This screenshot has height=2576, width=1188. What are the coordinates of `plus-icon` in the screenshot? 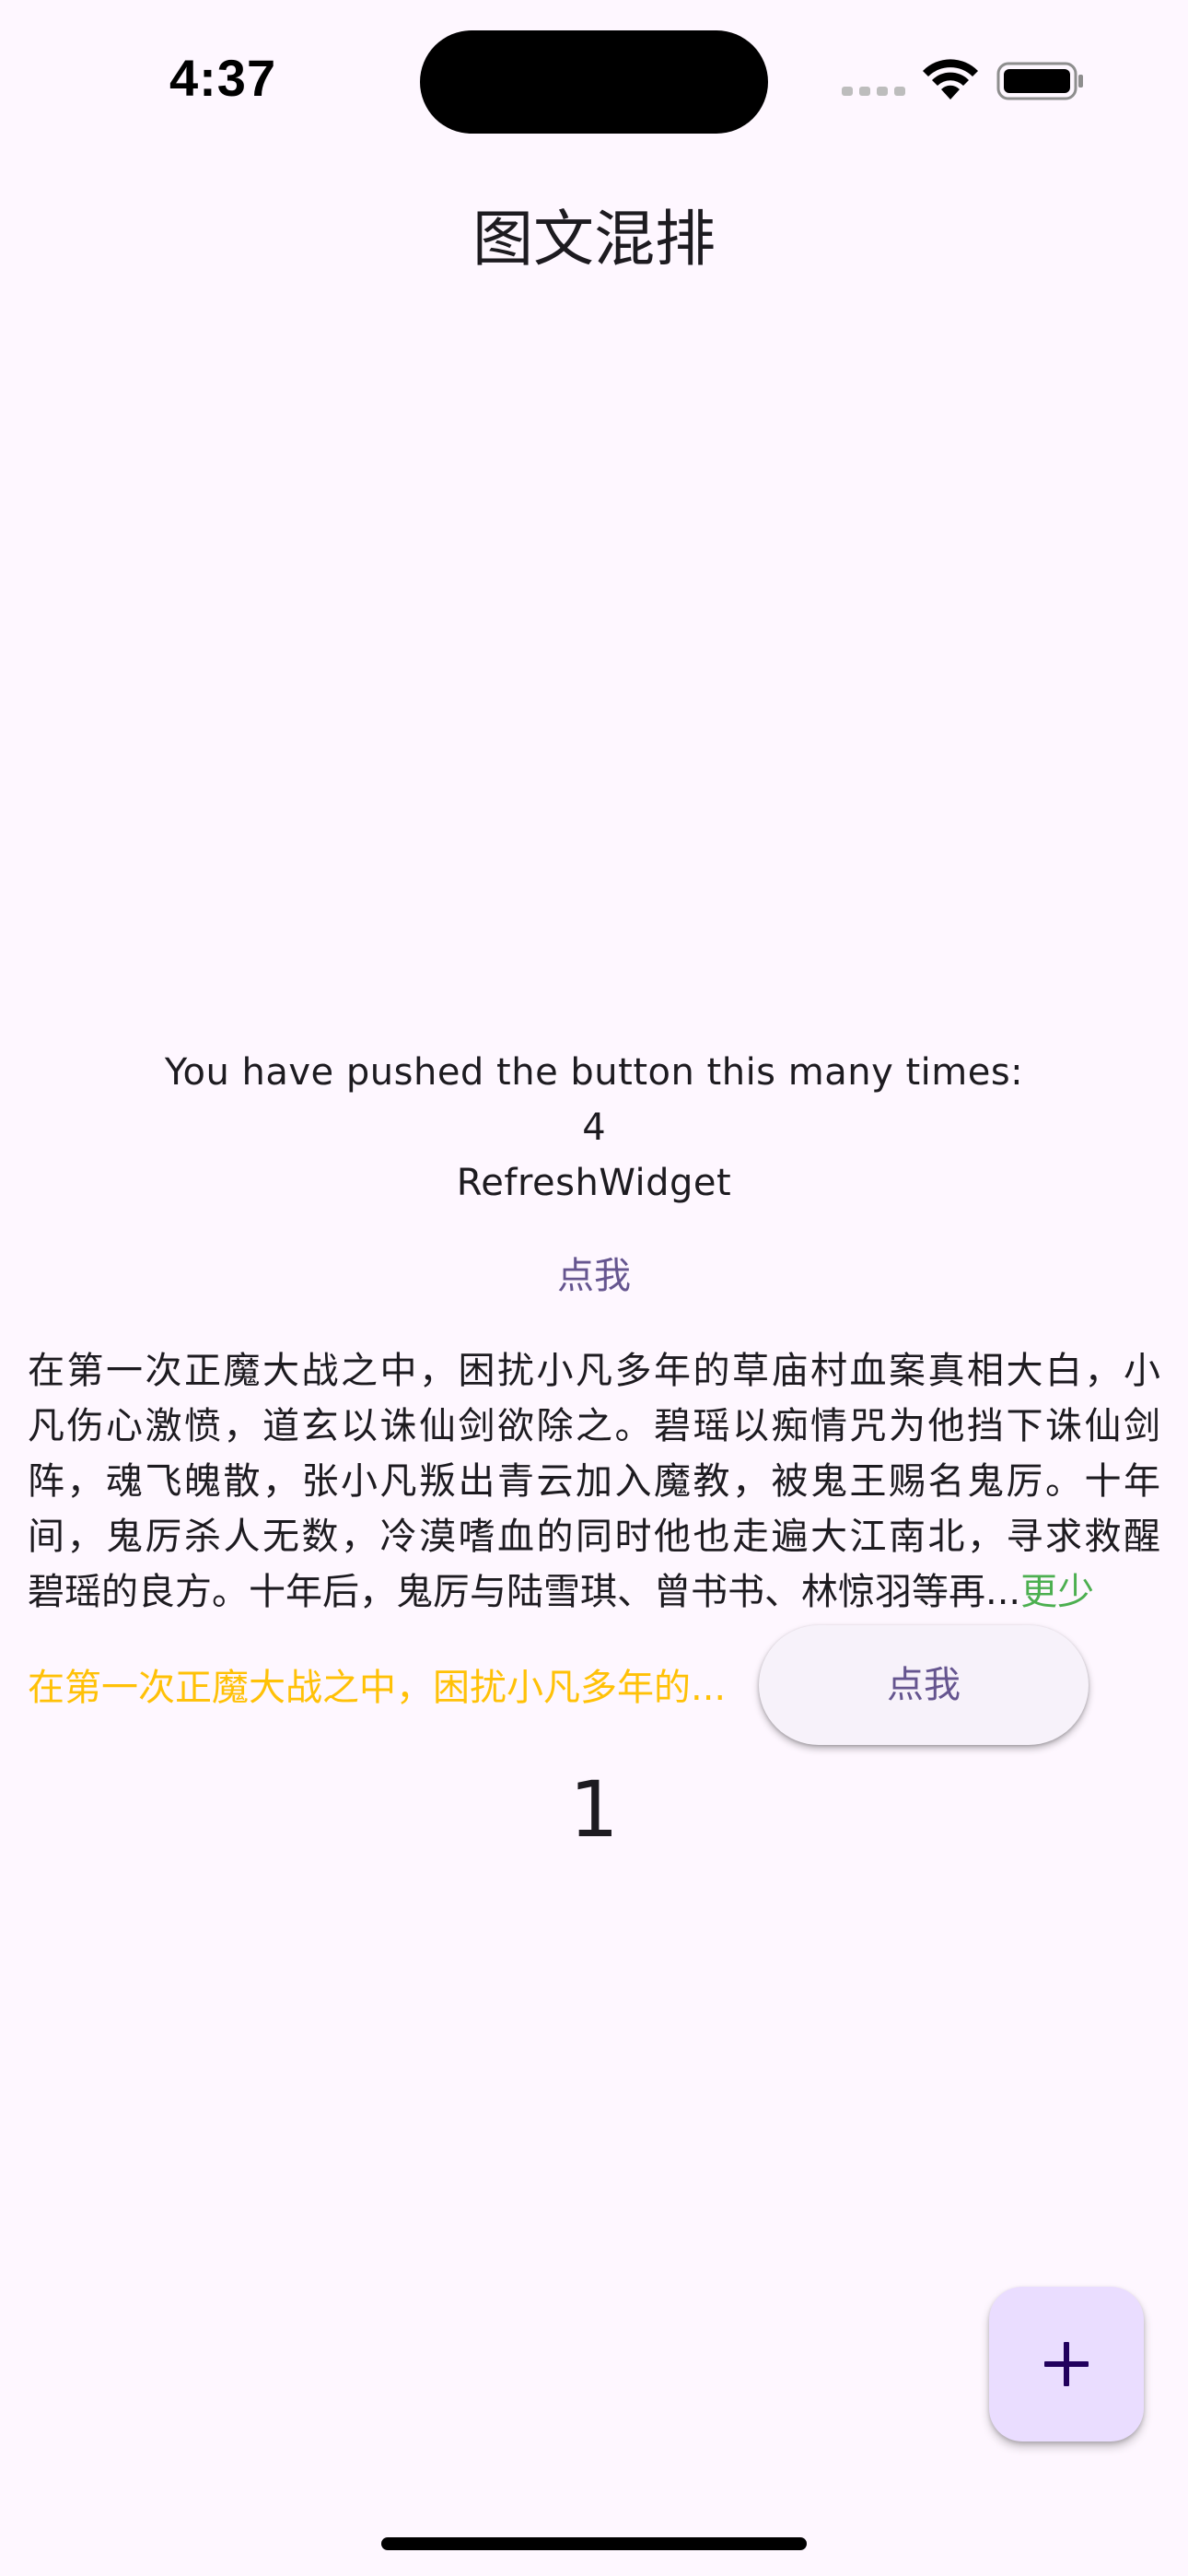 It's located at (1066, 2364).